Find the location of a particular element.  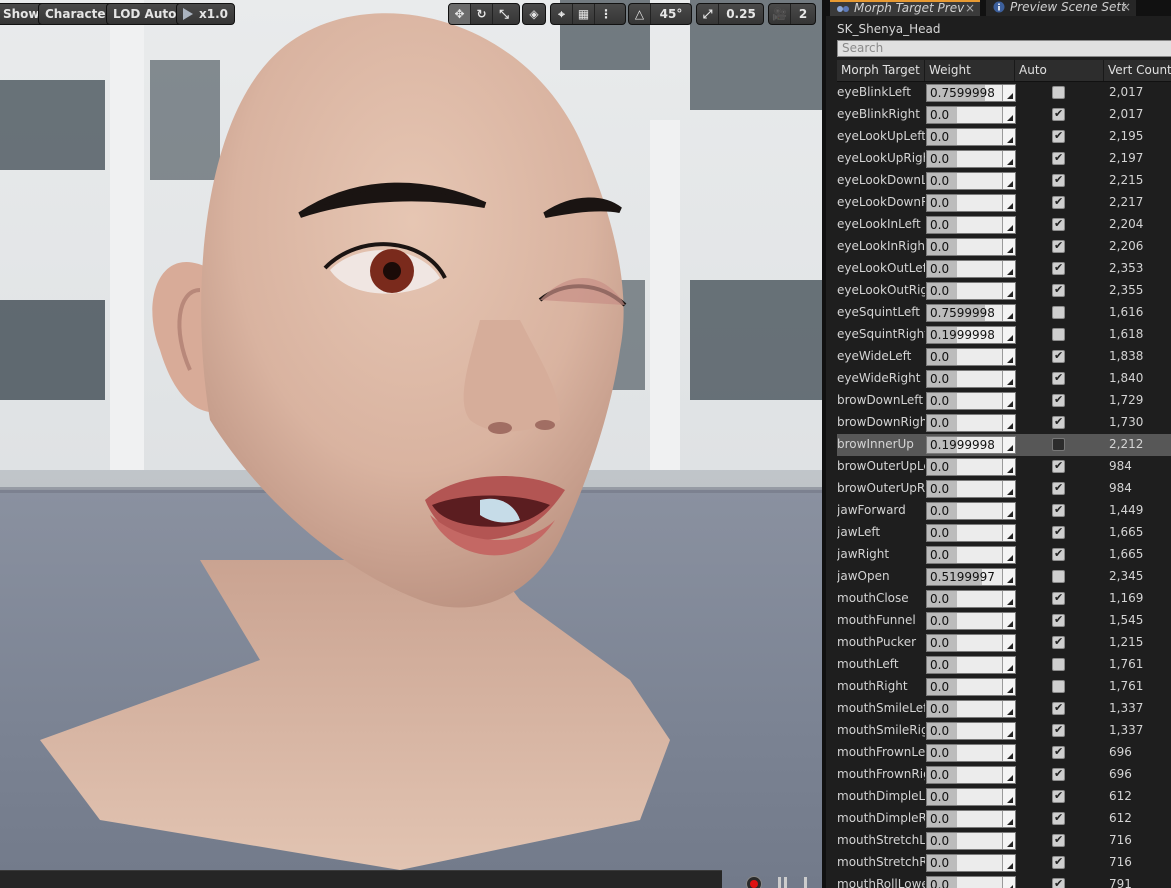

tab-preview-scene-settings: Preview Scene Sett × is located at coordinates (1061, 8).